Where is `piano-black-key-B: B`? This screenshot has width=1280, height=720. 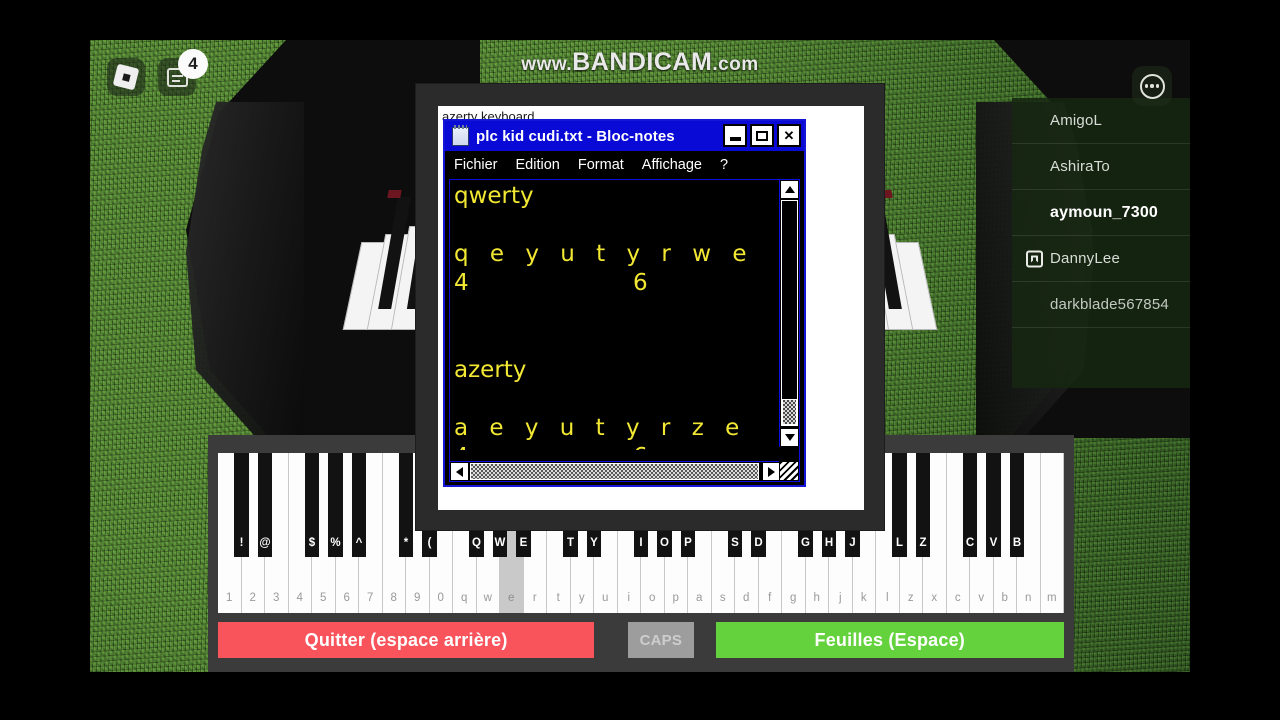
piano-black-key-B: B is located at coordinates (1017, 505).